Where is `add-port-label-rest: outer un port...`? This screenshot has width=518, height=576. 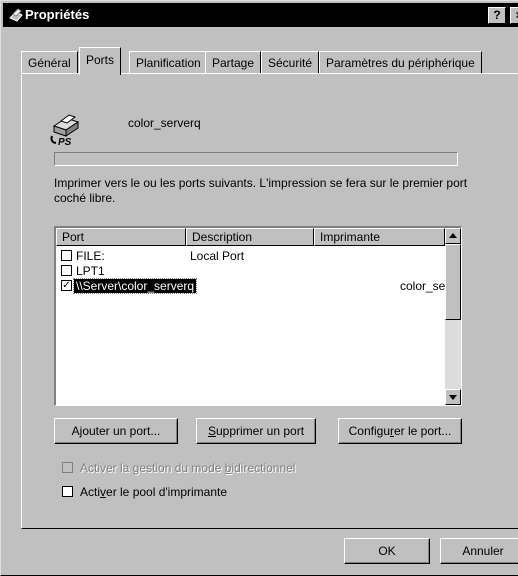
add-port-label-rest: outer un port... is located at coordinates (121, 431).